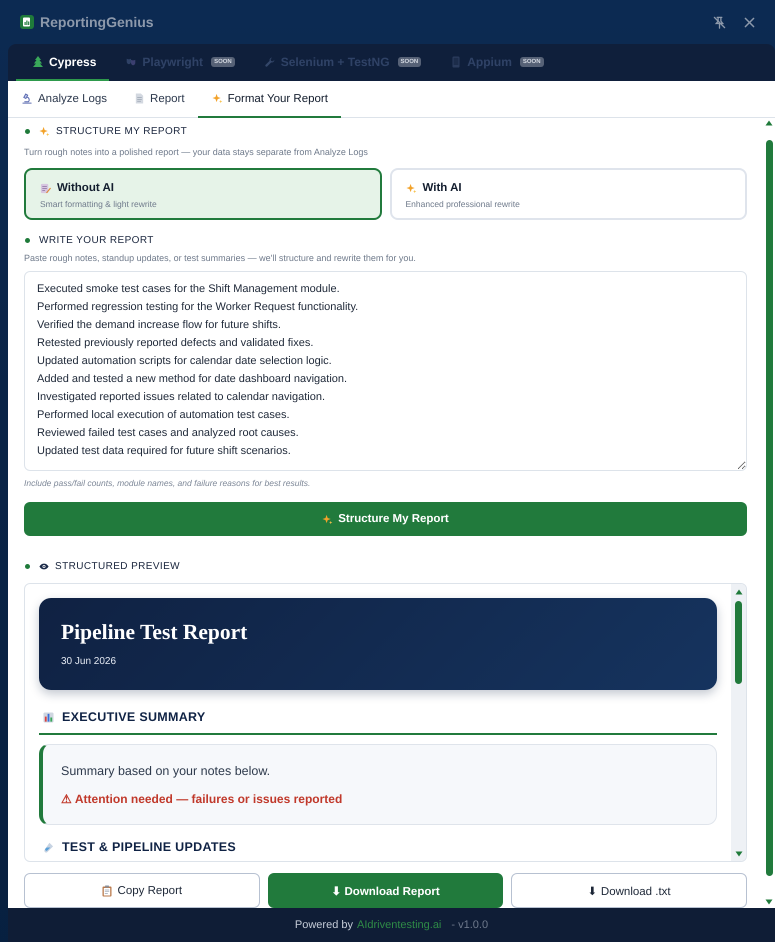  What do you see at coordinates (385, 519) in the screenshot?
I see `structure-report-button: Structure My Report` at bounding box center [385, 519].